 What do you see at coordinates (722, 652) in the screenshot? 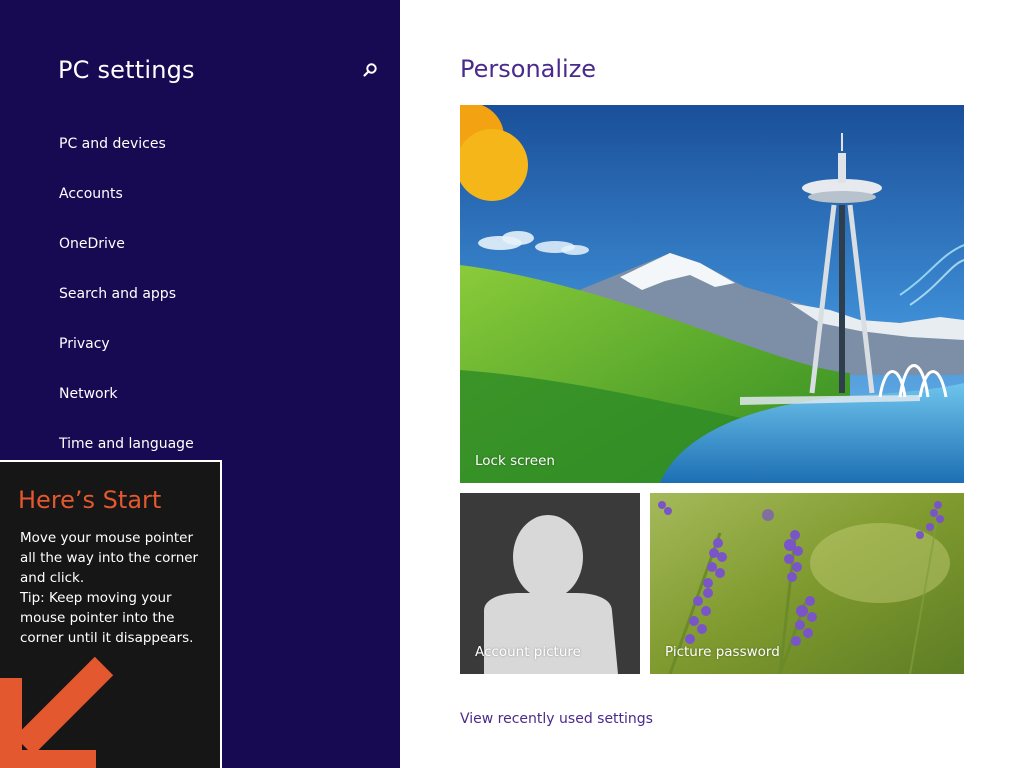
I see `picture-password-label: Picture password` at bounding box center [722, 652].